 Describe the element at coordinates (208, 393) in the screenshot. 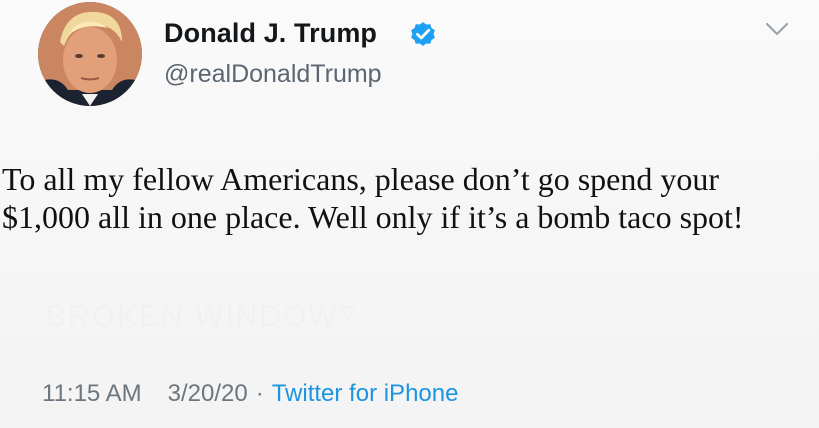

I see `tweet-date: 3/20/20` at that location.